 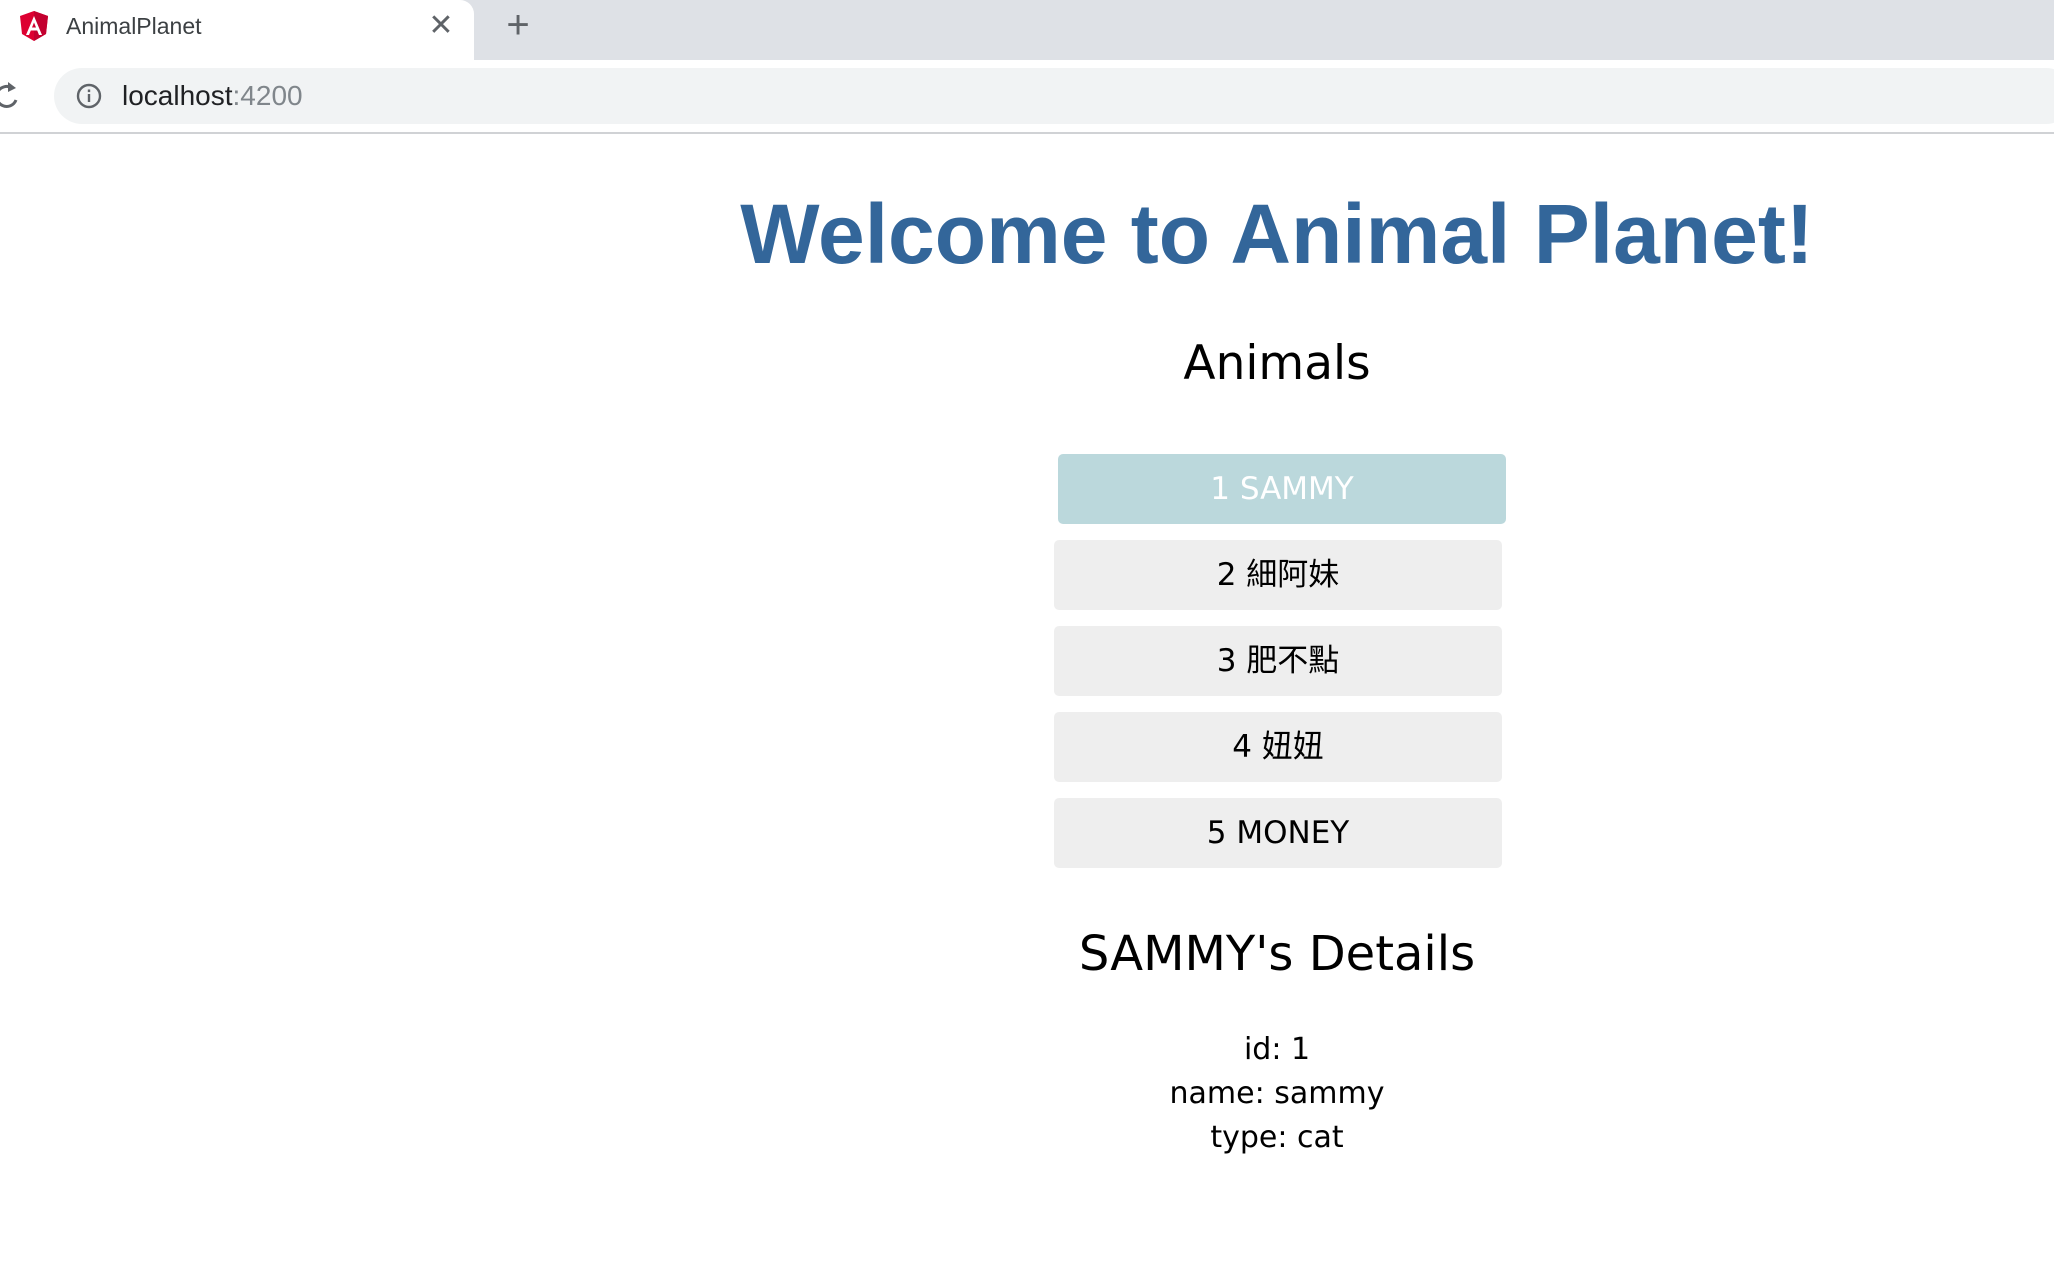 What do you see at coordinates (177, 95) in the screenshot?
I see `url-host: localhost` at bounding box center [177, 95].